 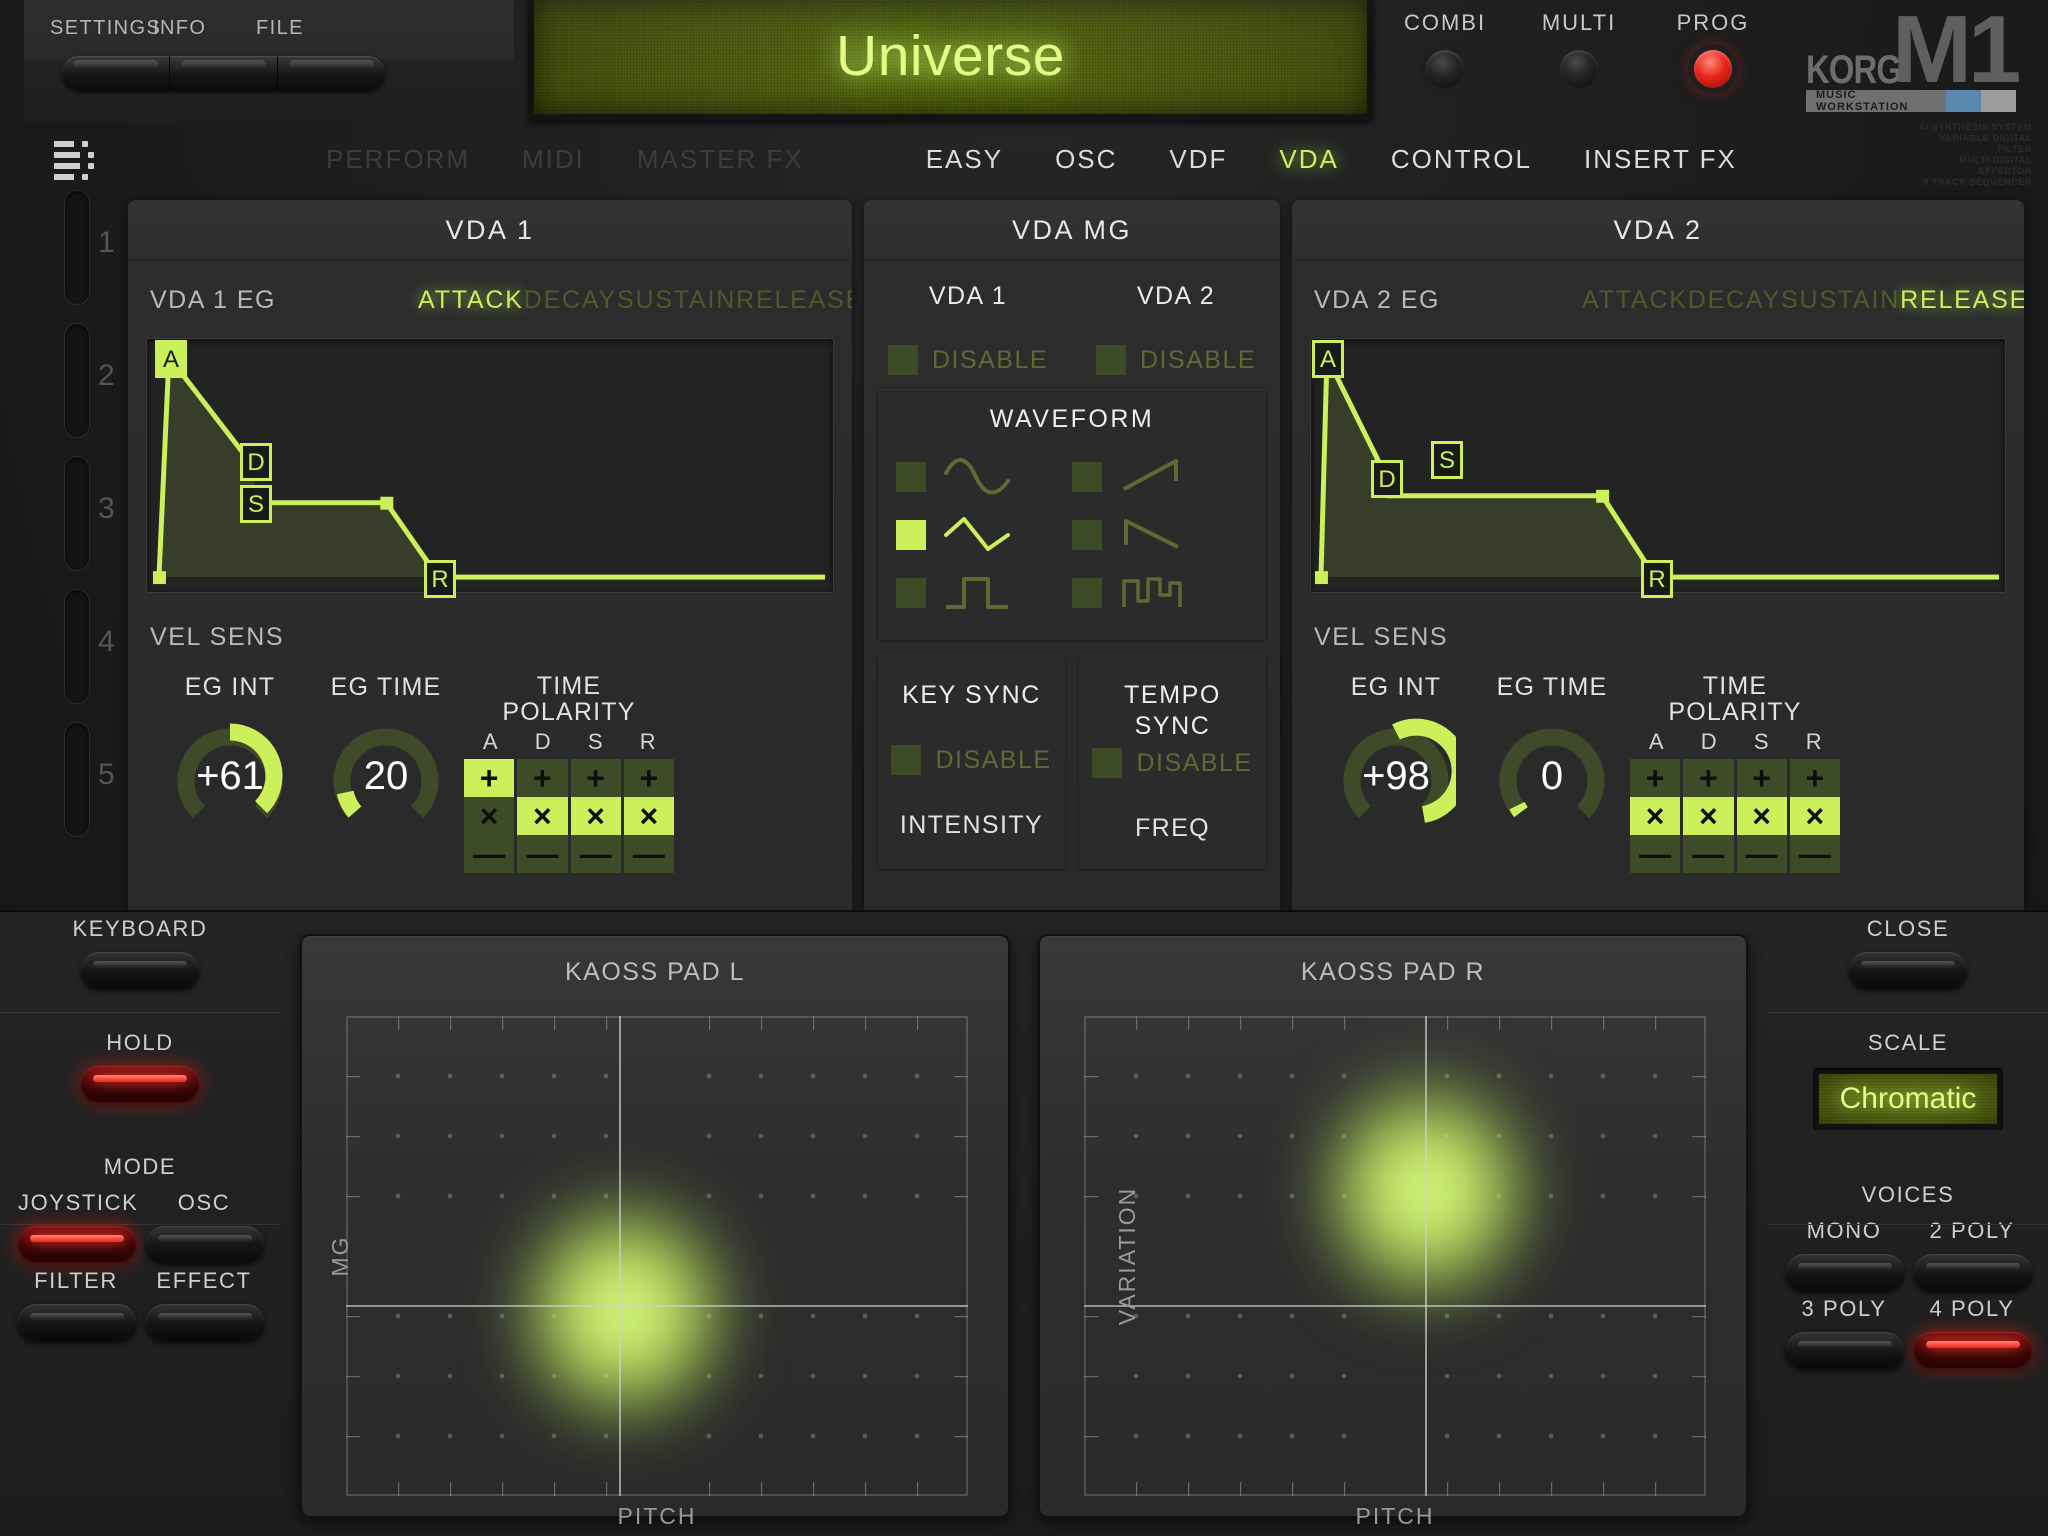 I want to click on lcd-display: Universe, so click(x=950, y=60).